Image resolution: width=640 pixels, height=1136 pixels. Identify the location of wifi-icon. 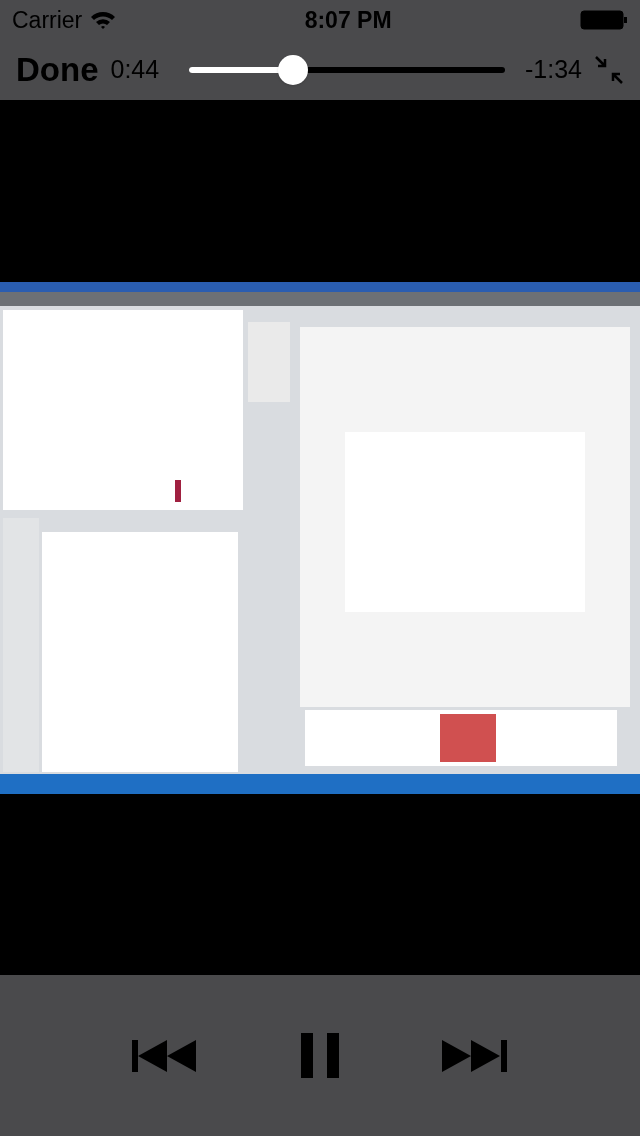
(103, 20).